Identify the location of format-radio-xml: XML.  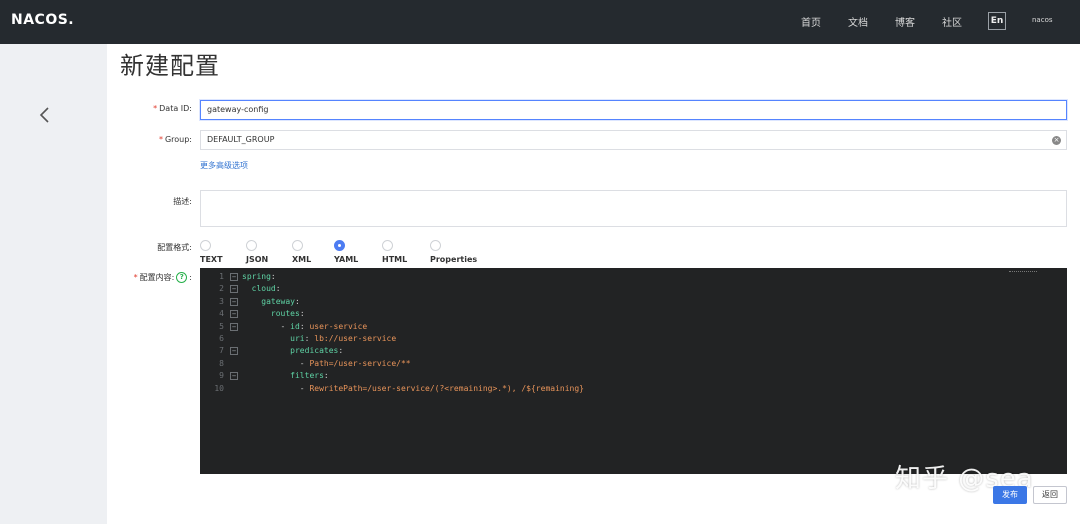
(301, 252).